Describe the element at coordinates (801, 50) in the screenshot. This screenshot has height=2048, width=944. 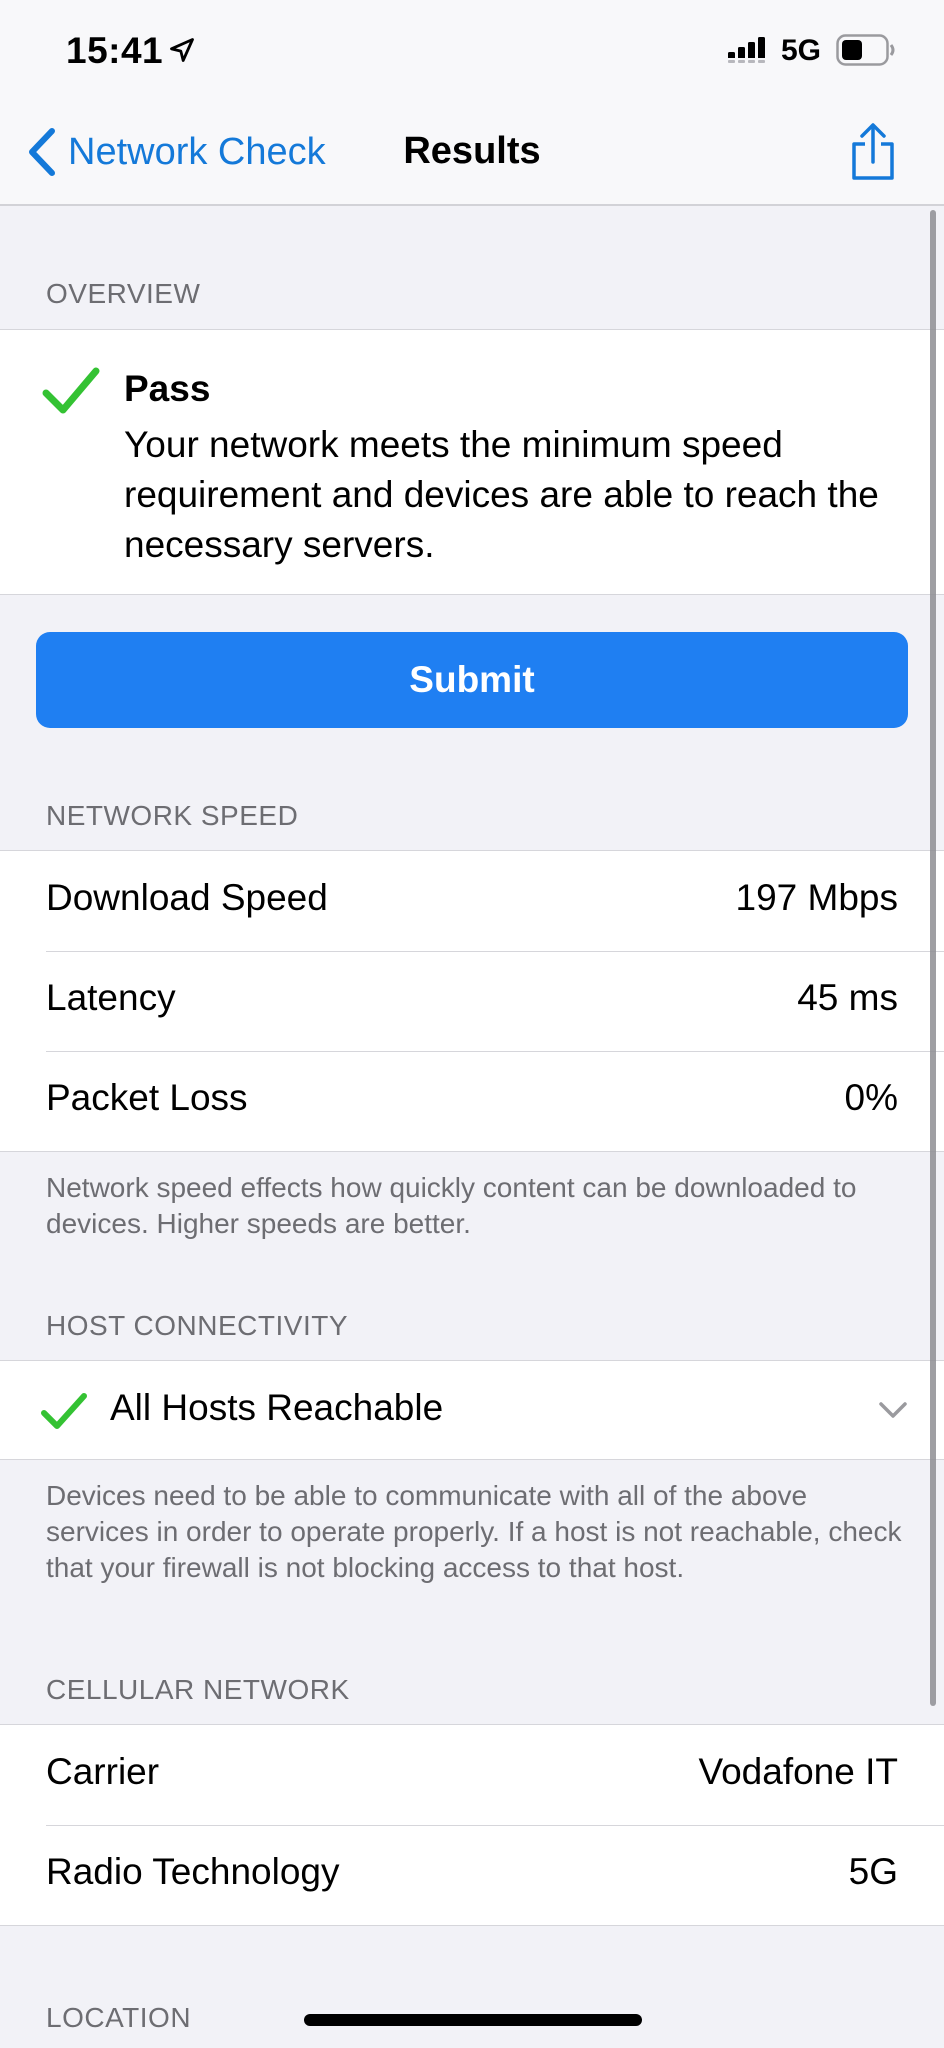
I see `network-type: 5G` at that location.